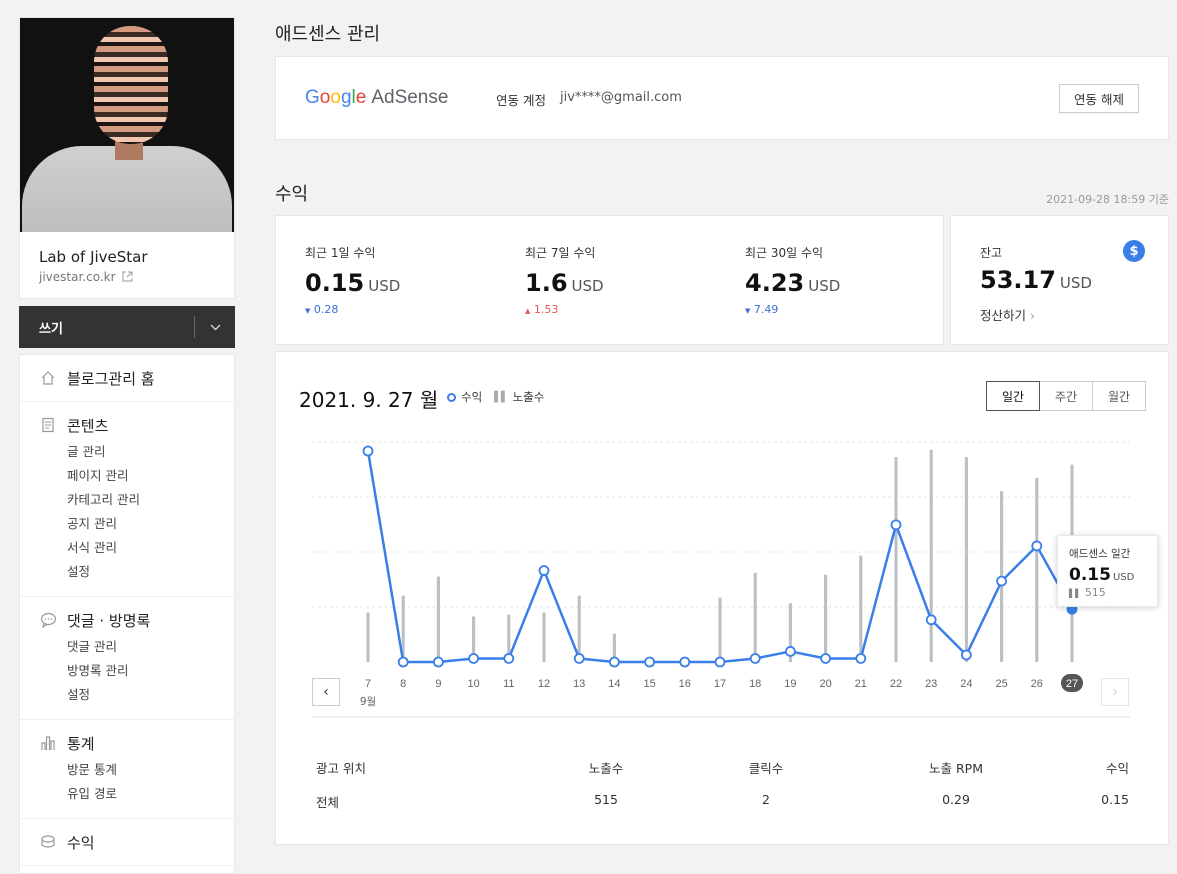 Image resolution: width=1177 pixels, height=874 pixels. What do you see at coordinates (127, 524) in the screenshot?
I see `menu-item: 공지 관리` at bounding box center [127, 524].